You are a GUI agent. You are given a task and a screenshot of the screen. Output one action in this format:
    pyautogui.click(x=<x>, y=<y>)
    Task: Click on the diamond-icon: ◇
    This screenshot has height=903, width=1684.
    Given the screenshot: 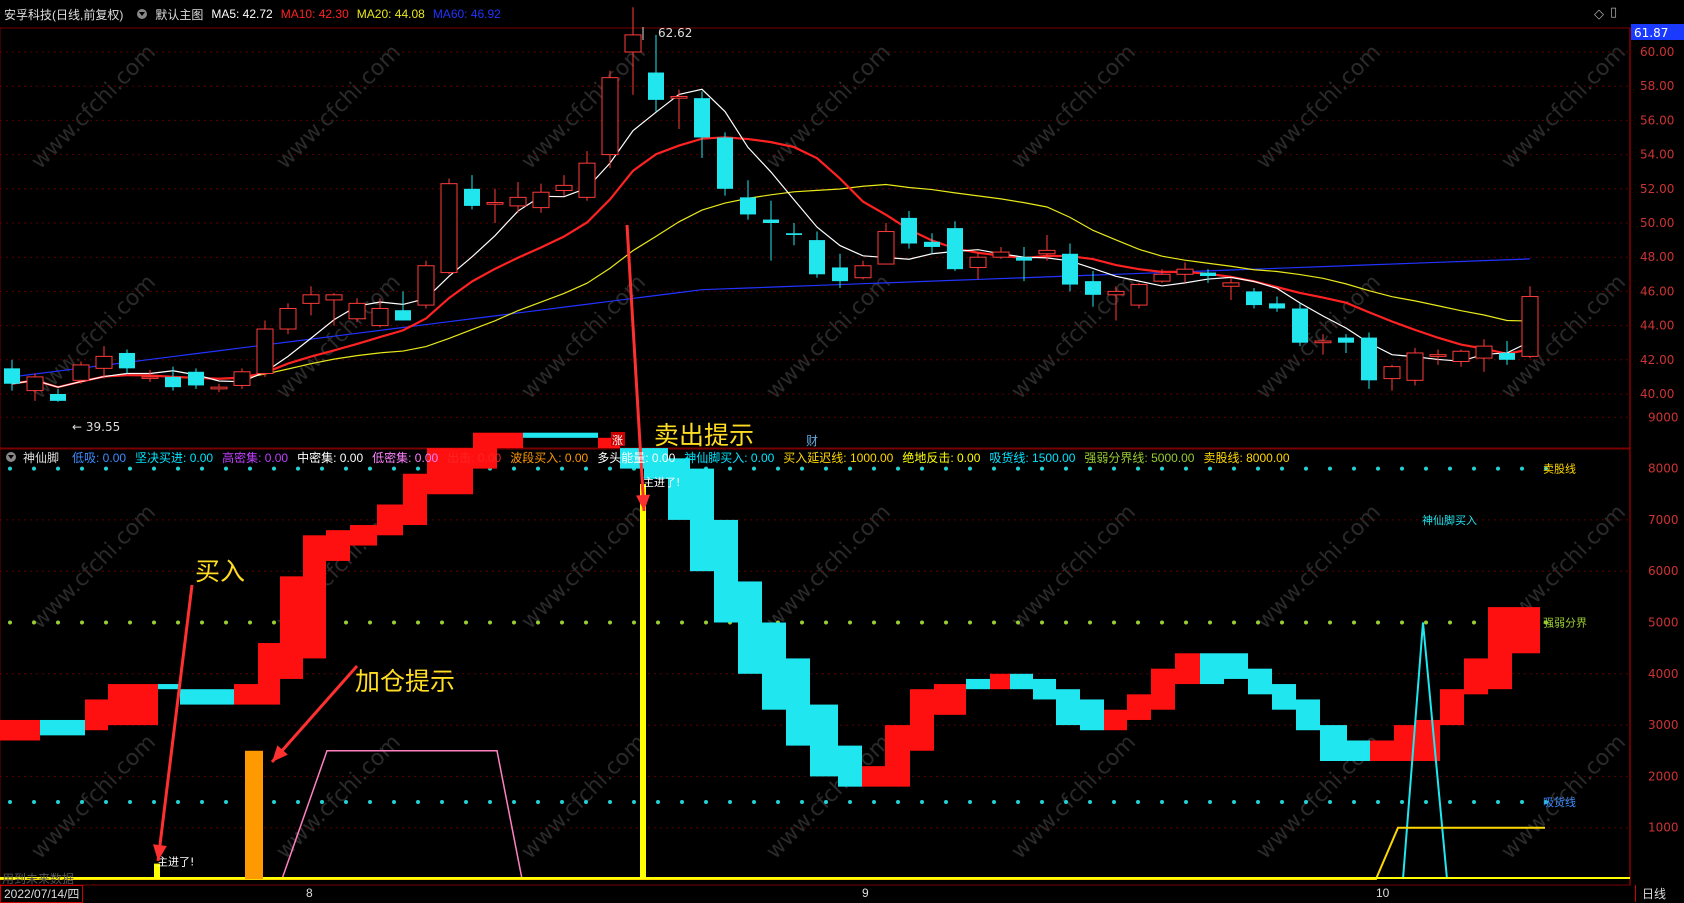 What is the action you would take?
    pyautogui.click(x=1599, y=14)
    